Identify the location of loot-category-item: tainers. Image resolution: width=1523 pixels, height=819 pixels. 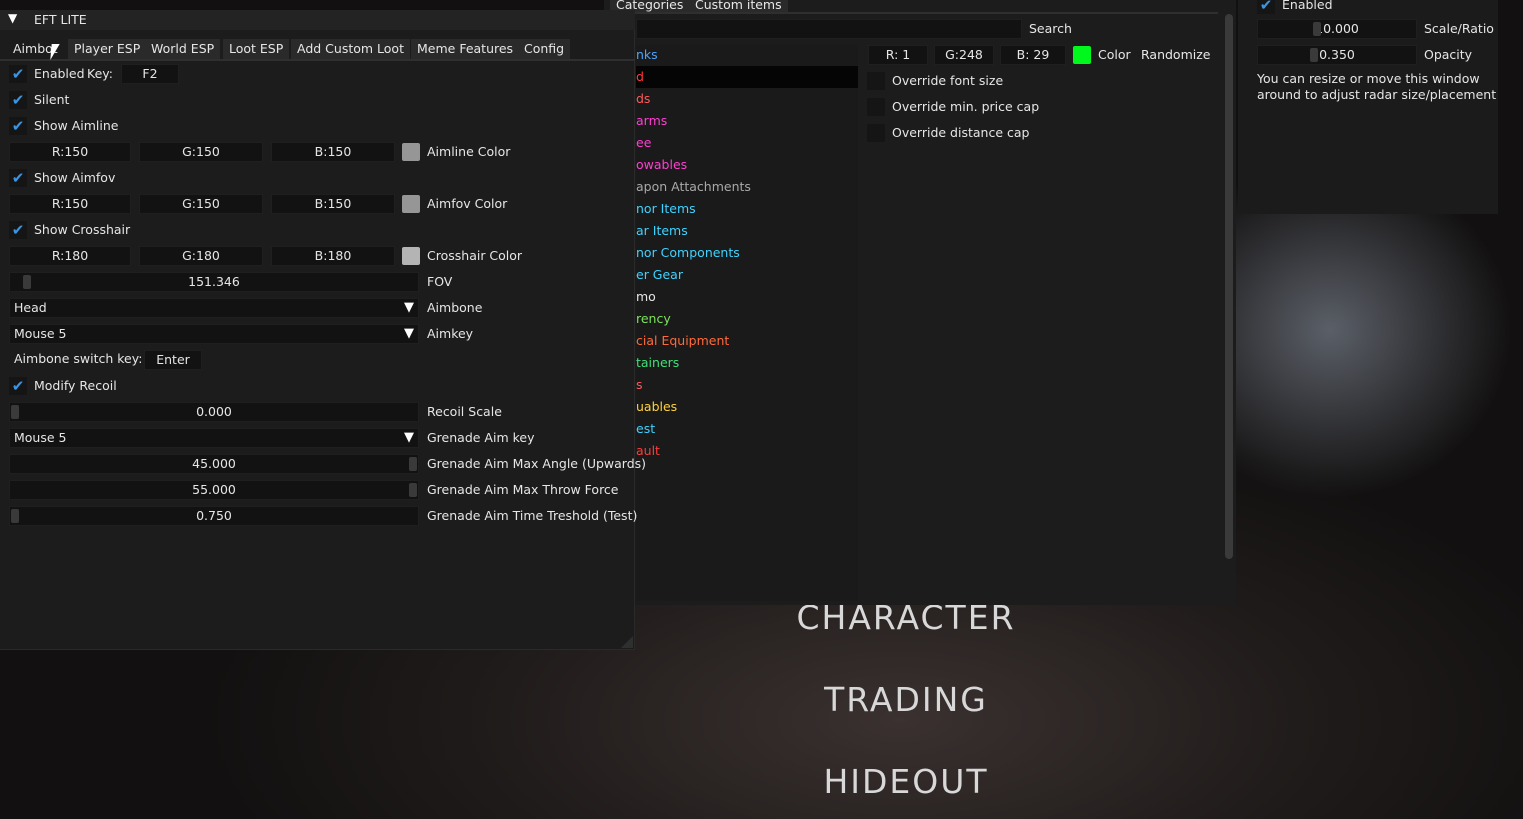
(657, 363).